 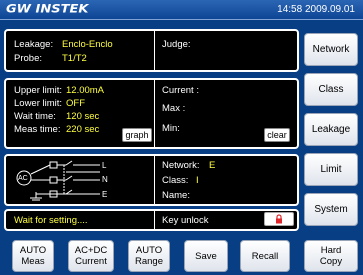 I want to click on network-value: E, so click(x=212, y=165).